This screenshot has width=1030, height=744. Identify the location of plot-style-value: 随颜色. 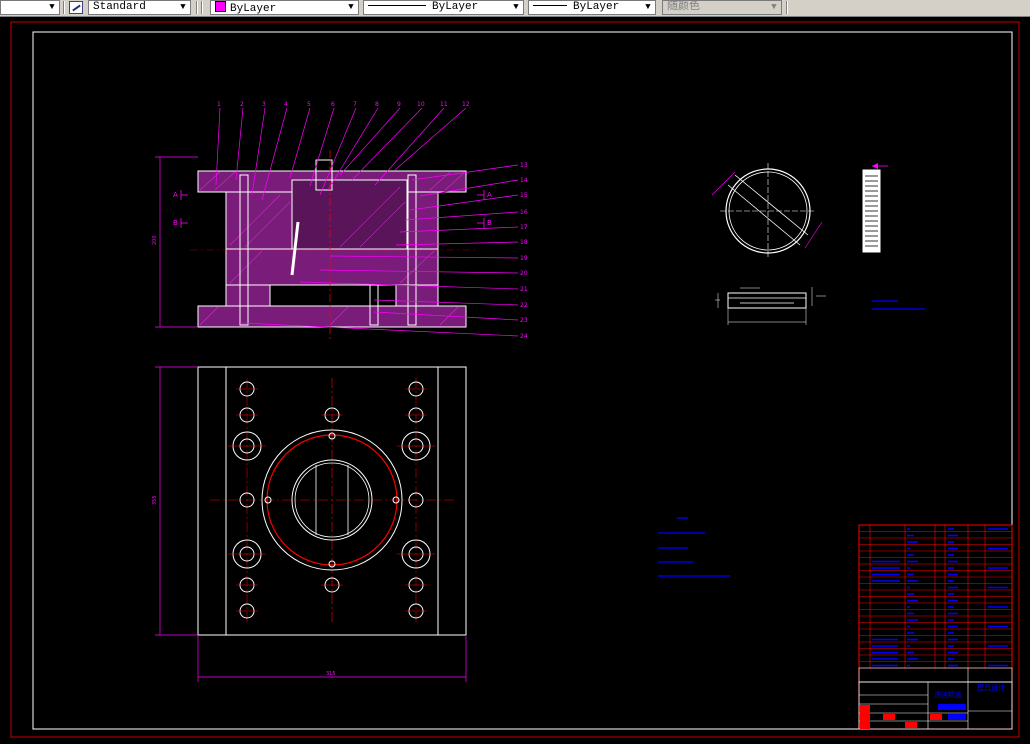
(683, 7).